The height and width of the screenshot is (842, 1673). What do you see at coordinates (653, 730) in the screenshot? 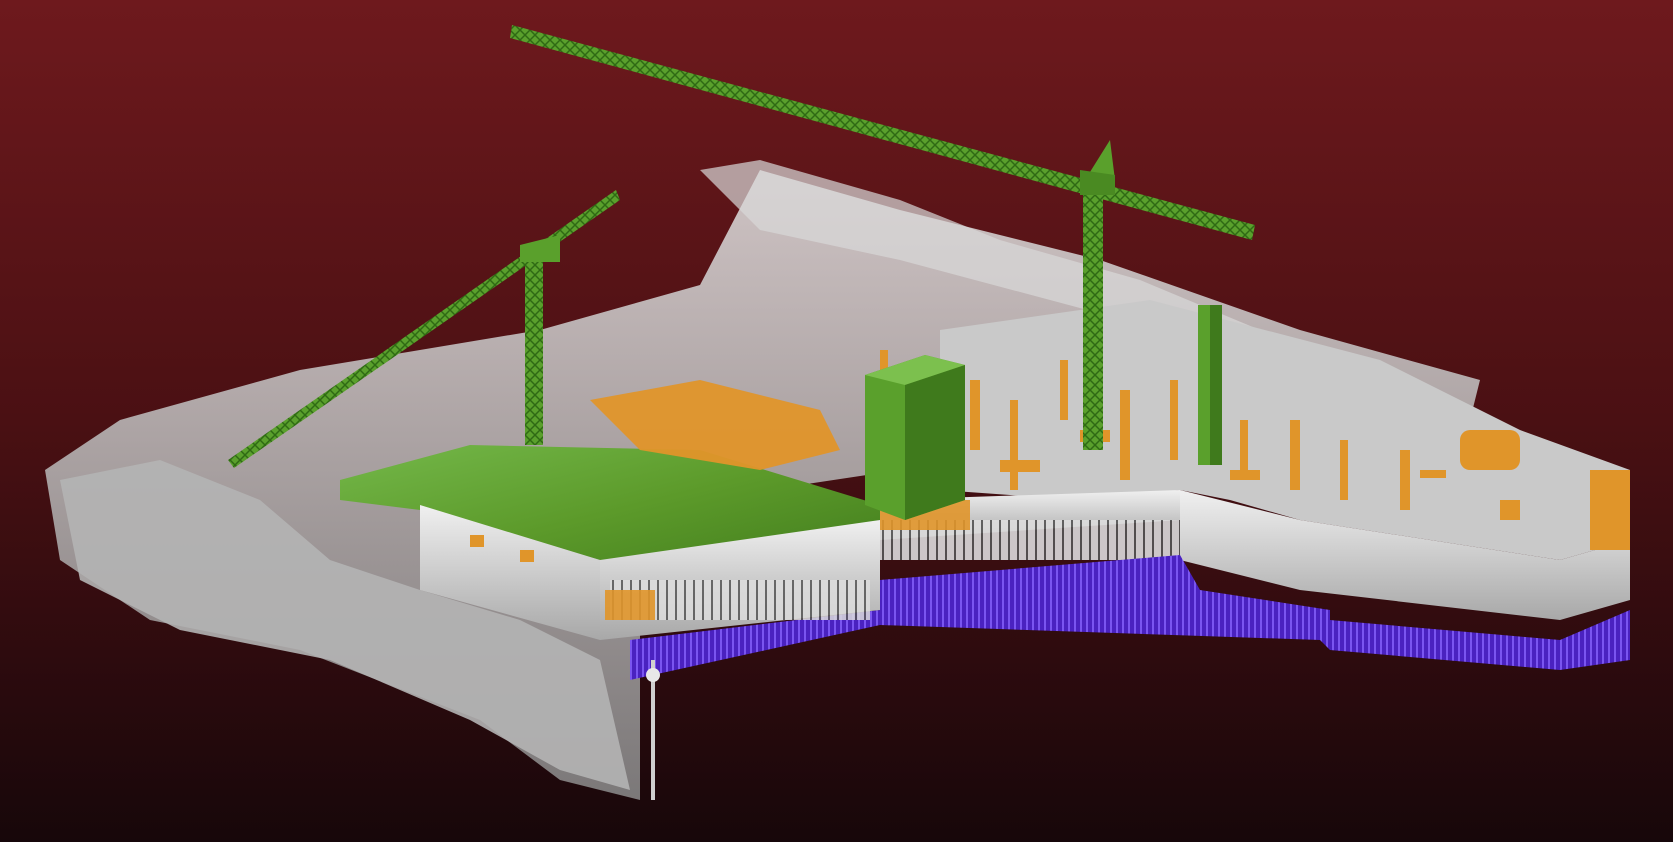
I see `light-pole` at bounding box center [653, 730].